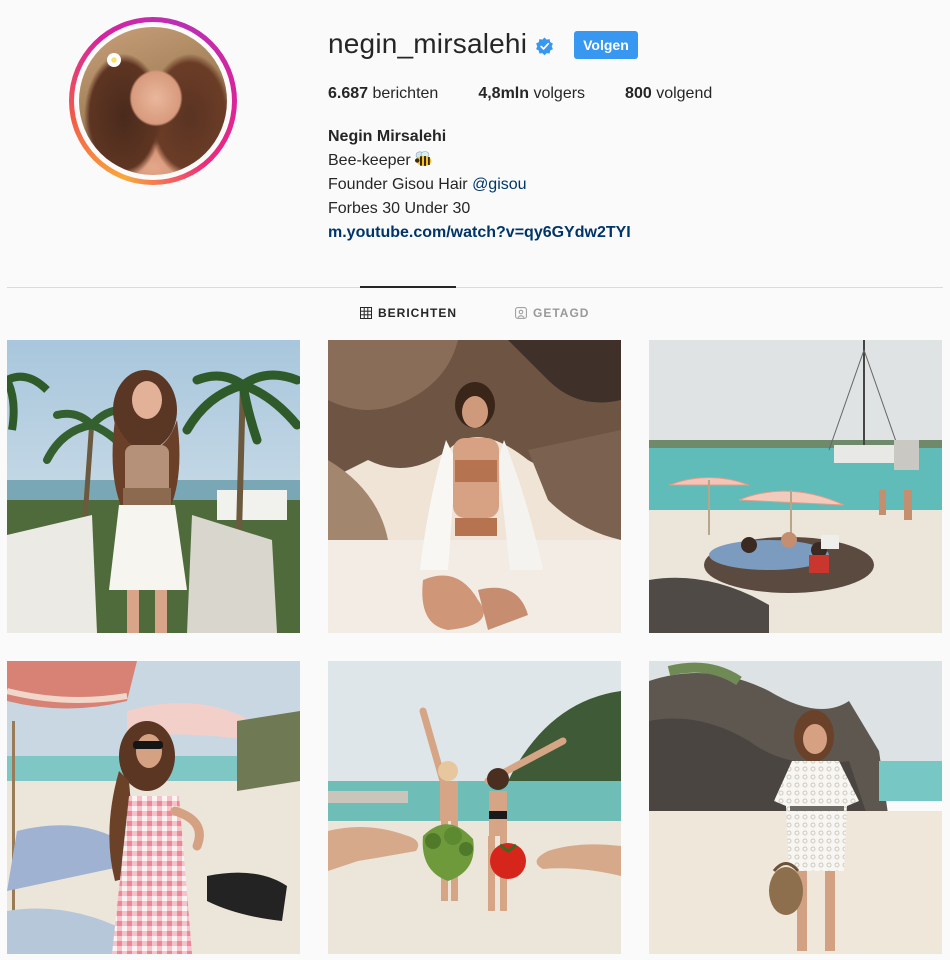  What do you see at coordinates (499, 184) in the screenshot?
I see `bio-mention-link: @gisou` at bounding box center [499, 184].